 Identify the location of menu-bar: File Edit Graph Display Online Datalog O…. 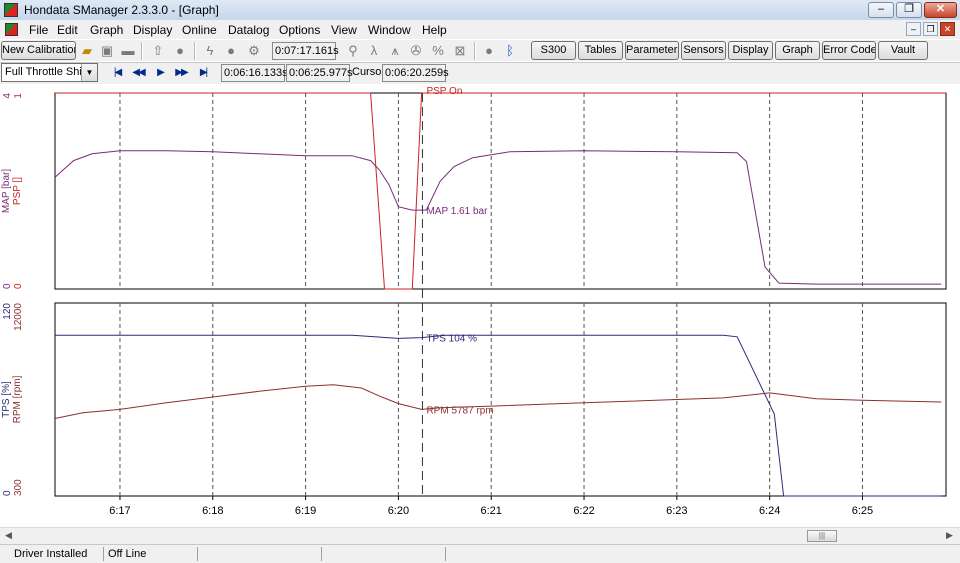
(480, 29).